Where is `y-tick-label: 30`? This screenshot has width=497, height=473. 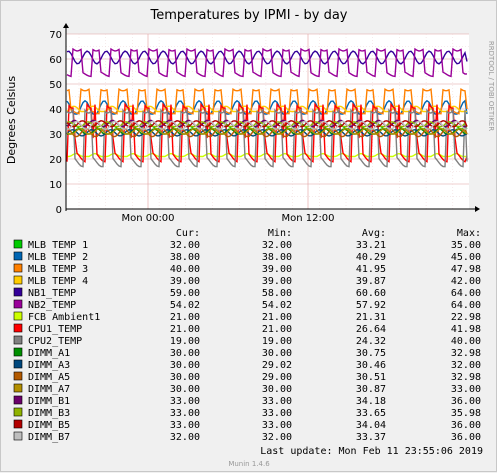 y-tick-label: 30 is located at coordinates (55, 135).